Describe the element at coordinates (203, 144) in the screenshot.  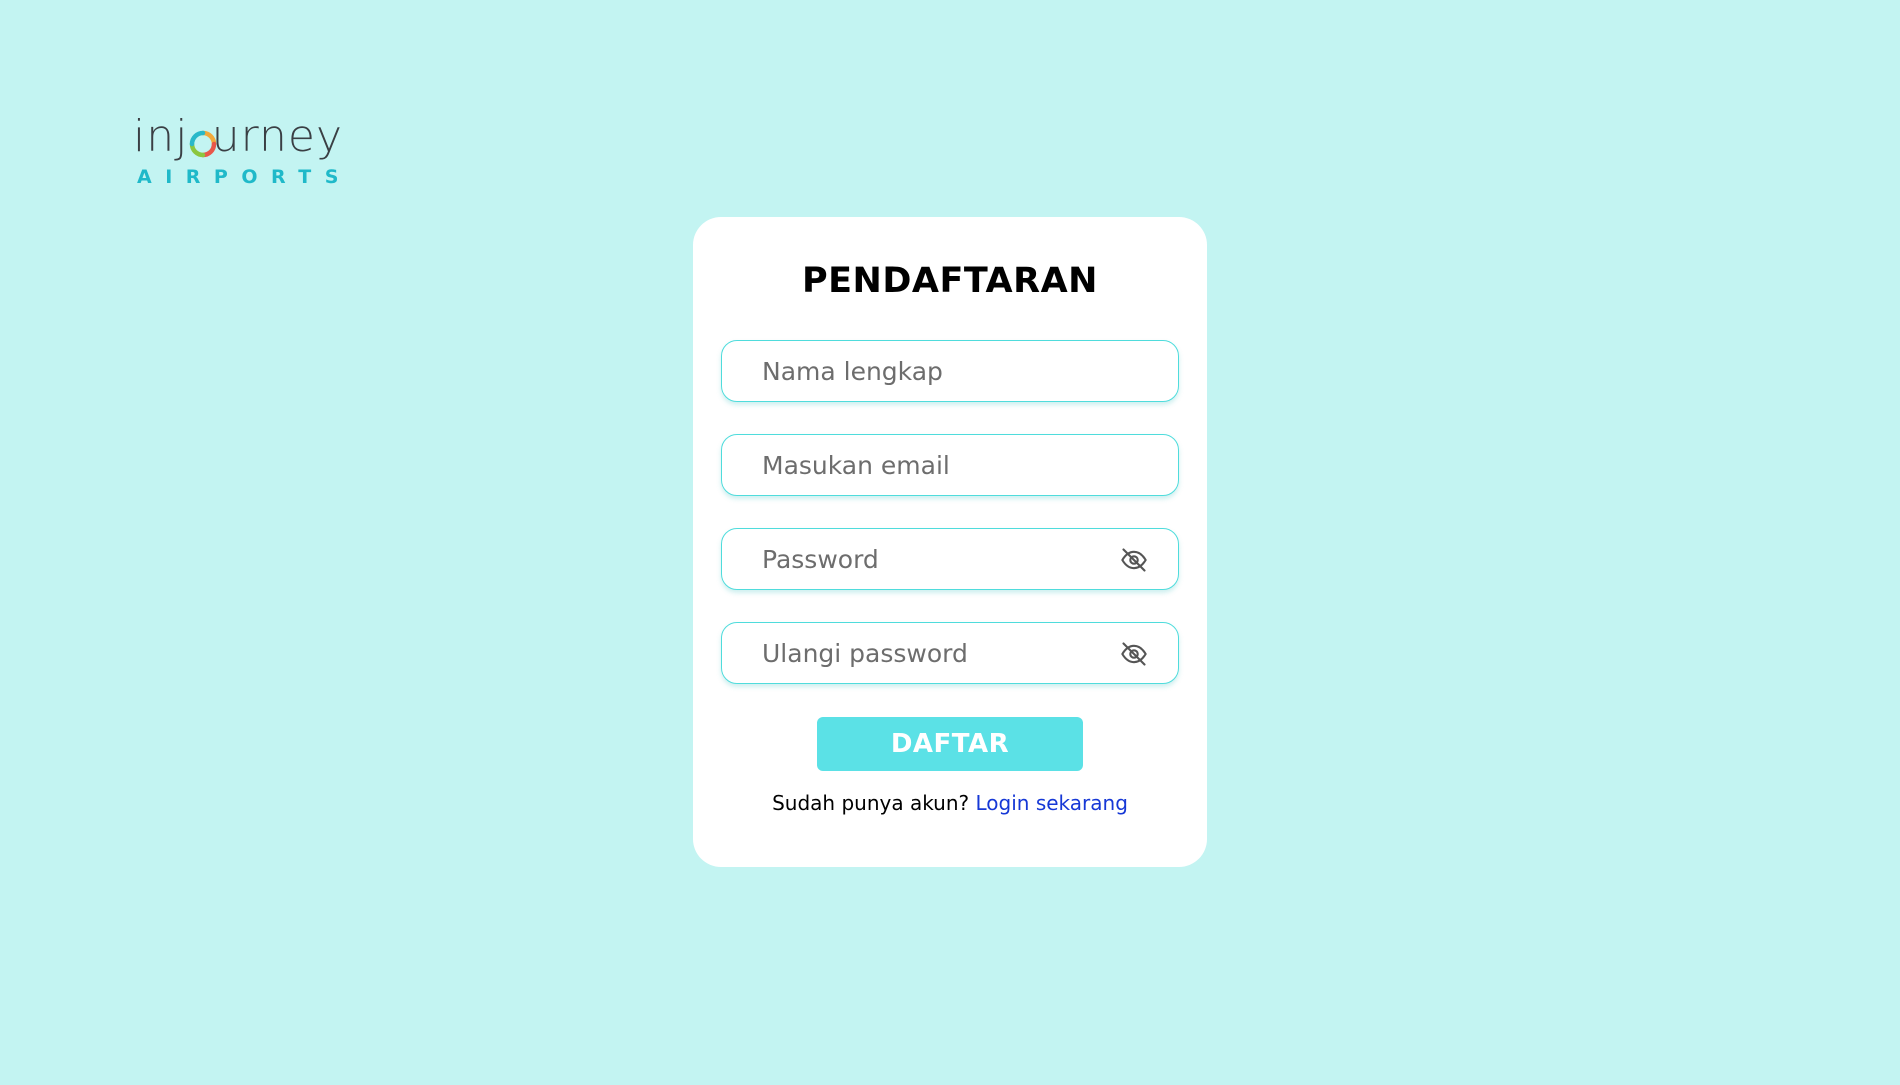
I see `injourney-ring-logo-icon` at that location.